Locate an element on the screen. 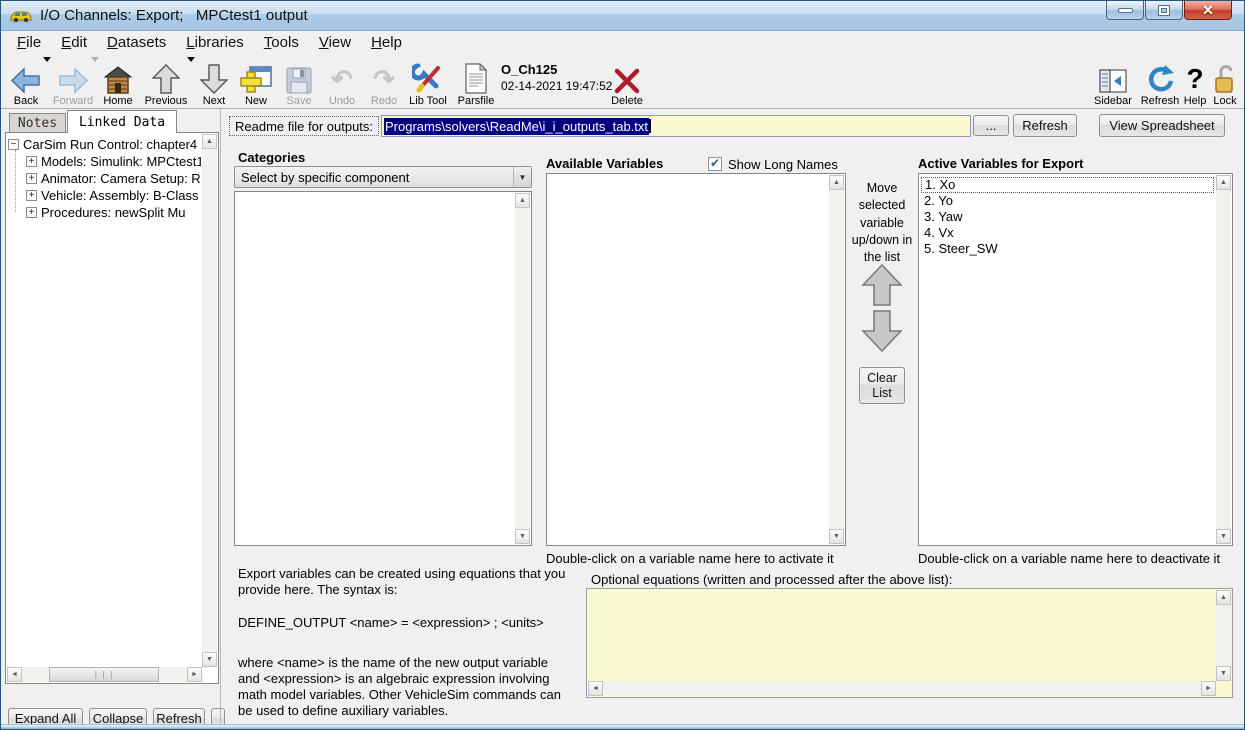 Image resolution: width=1245 pixels, height=730 pixels. active-variables-list: 1. Xo 2. Yo 3. Yaw 4. Vx 5. Steer_SW ▲ ▼ is located at coordinates (1075, 359).